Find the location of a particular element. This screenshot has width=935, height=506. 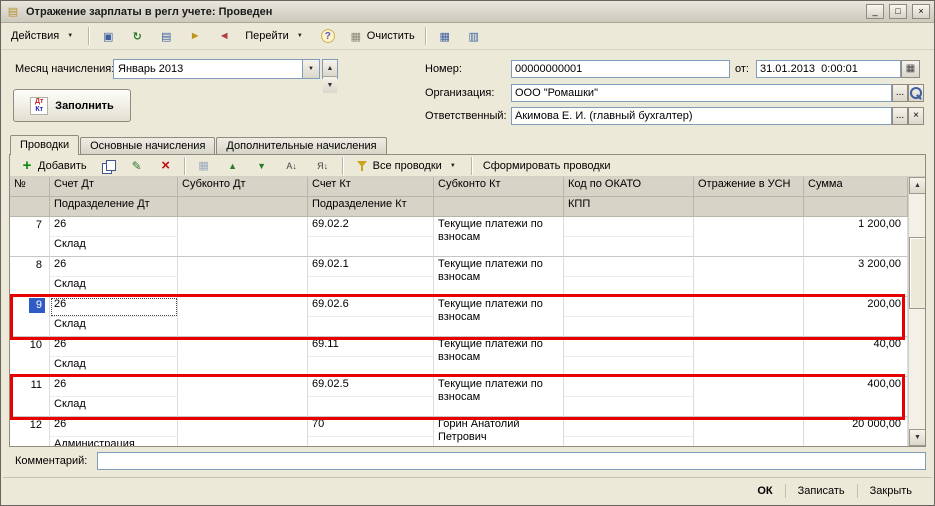

cell-sum: 200,00 is located at coordinates (856, 317).